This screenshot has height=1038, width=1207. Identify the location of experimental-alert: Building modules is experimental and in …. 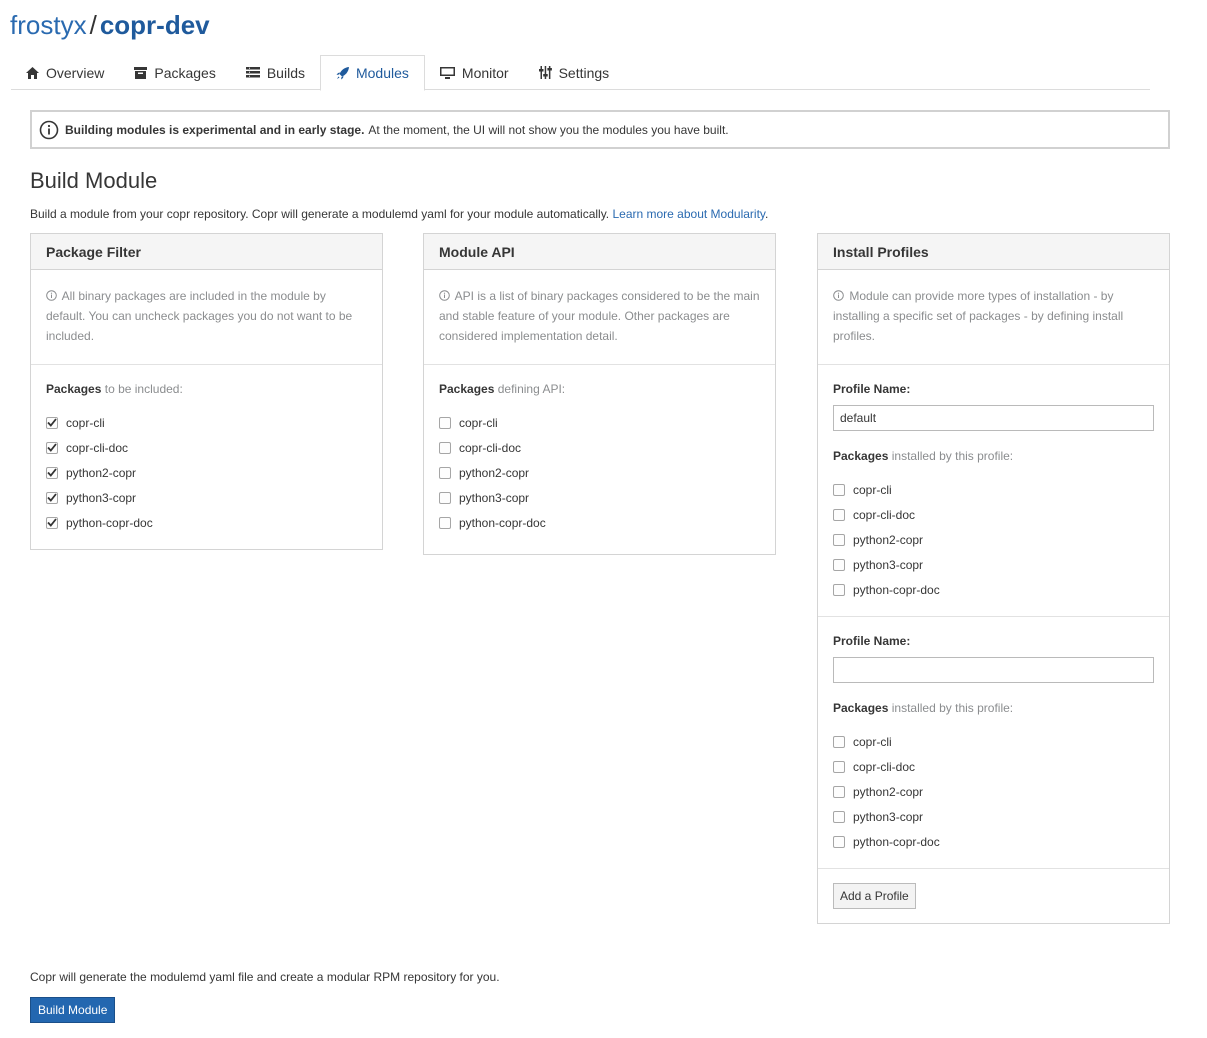
(600, 129).